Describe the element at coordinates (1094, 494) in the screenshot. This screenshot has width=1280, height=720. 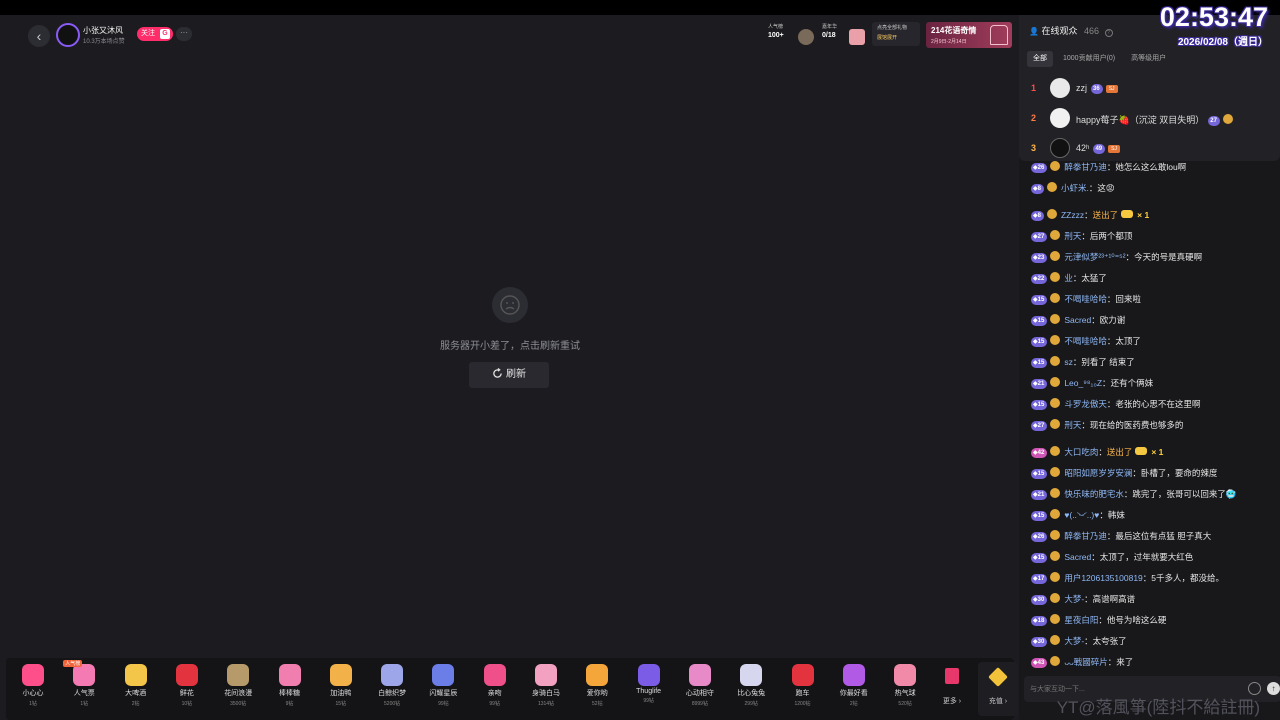
I see `chat-username: 快乐味的肥宅水` at that location.